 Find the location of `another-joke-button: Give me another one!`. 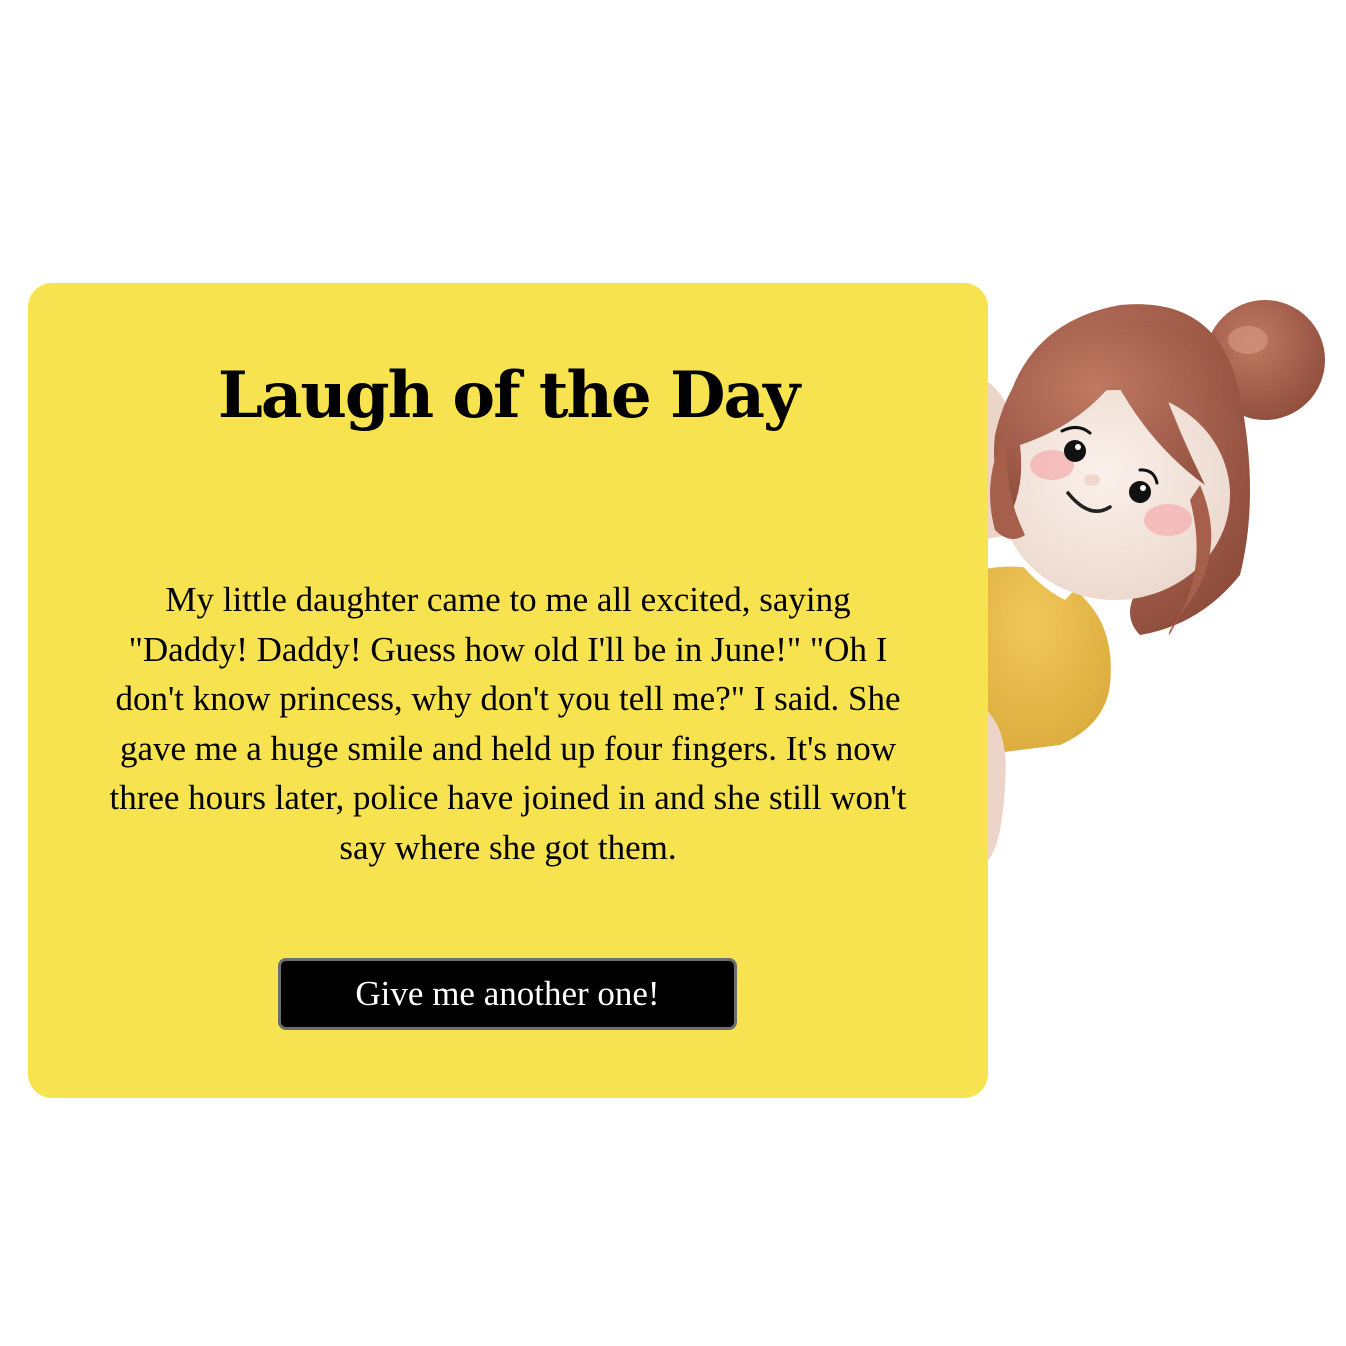

another-joke-button: Give me another one! is located at coordinates (507, 994).